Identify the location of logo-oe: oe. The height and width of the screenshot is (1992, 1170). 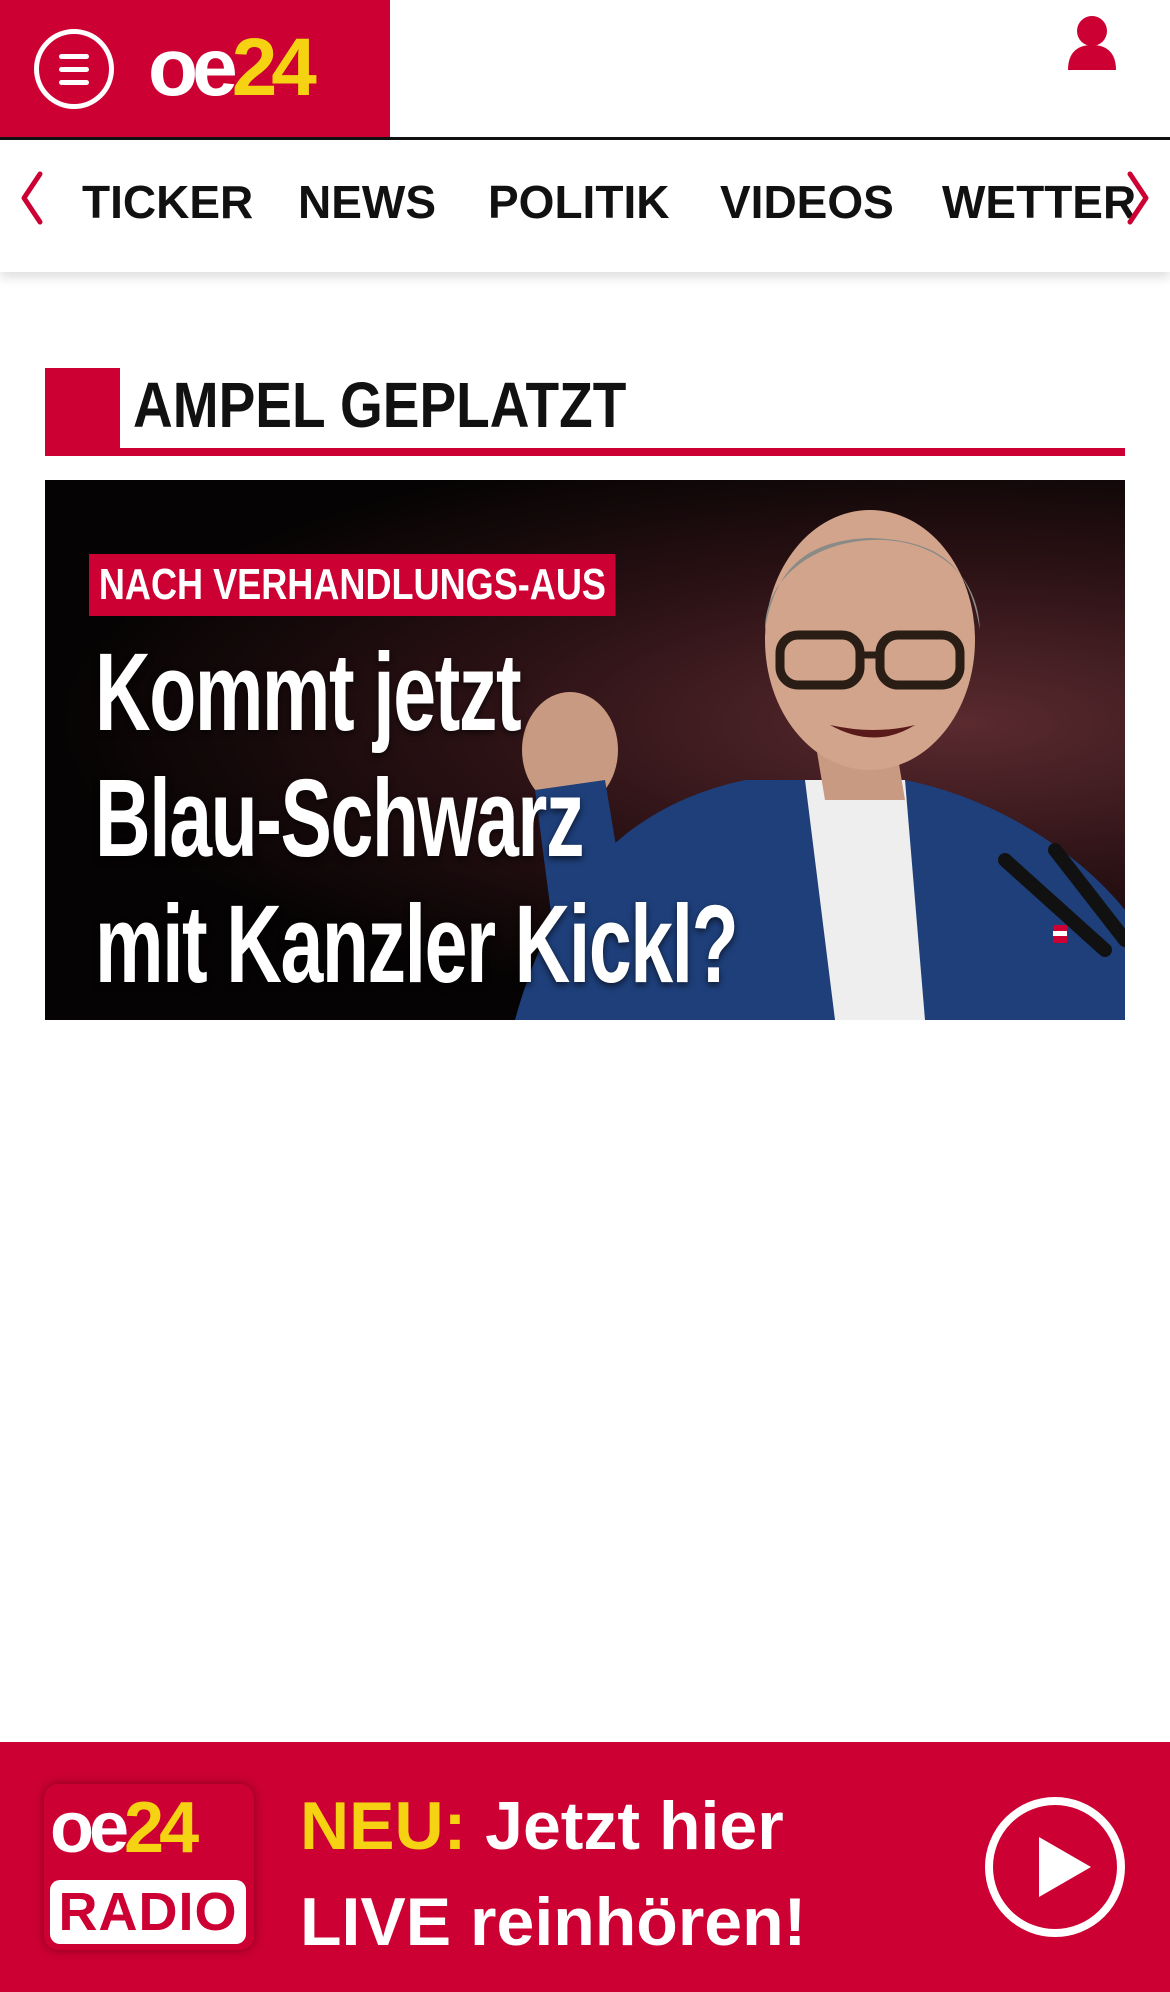
(193, 67).